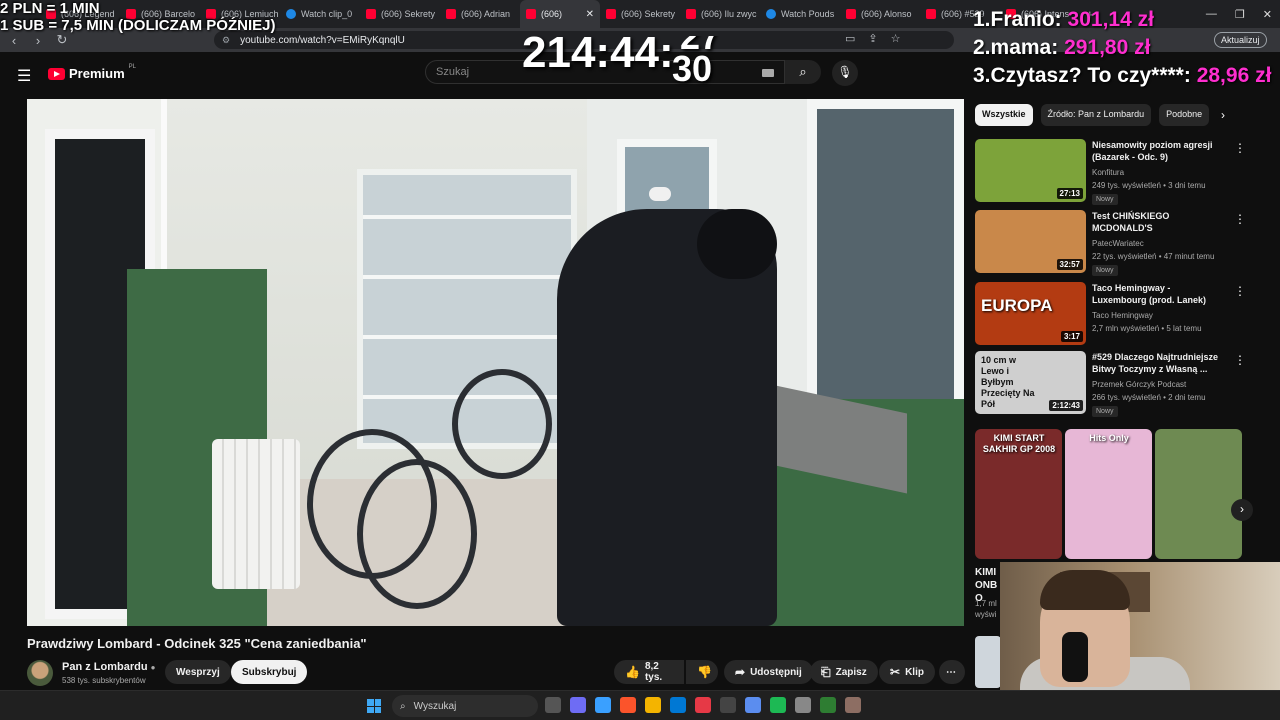 The width and height of the screenshot is (1280, 720). I want to click on back-icon: ‹, so click(14, 40).